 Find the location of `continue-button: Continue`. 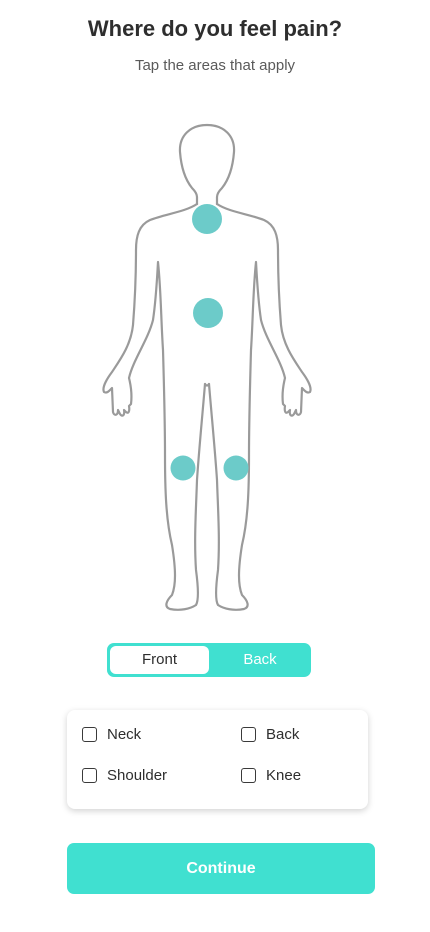

continue-button: Continue is located at coordinates (221, 868).